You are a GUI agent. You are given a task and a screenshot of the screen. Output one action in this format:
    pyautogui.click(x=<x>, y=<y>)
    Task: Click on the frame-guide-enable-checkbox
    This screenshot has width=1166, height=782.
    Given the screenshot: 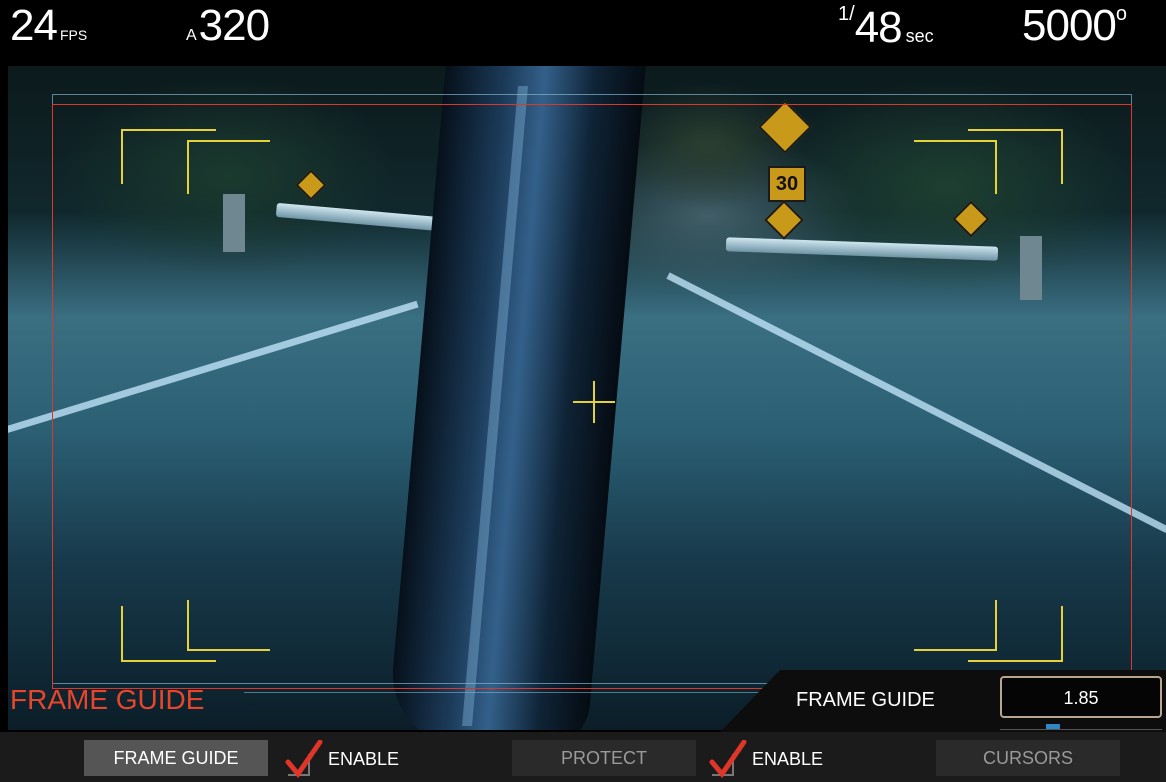 What is the action you would take?
    pyautogui.click(x=304, y=759)
    